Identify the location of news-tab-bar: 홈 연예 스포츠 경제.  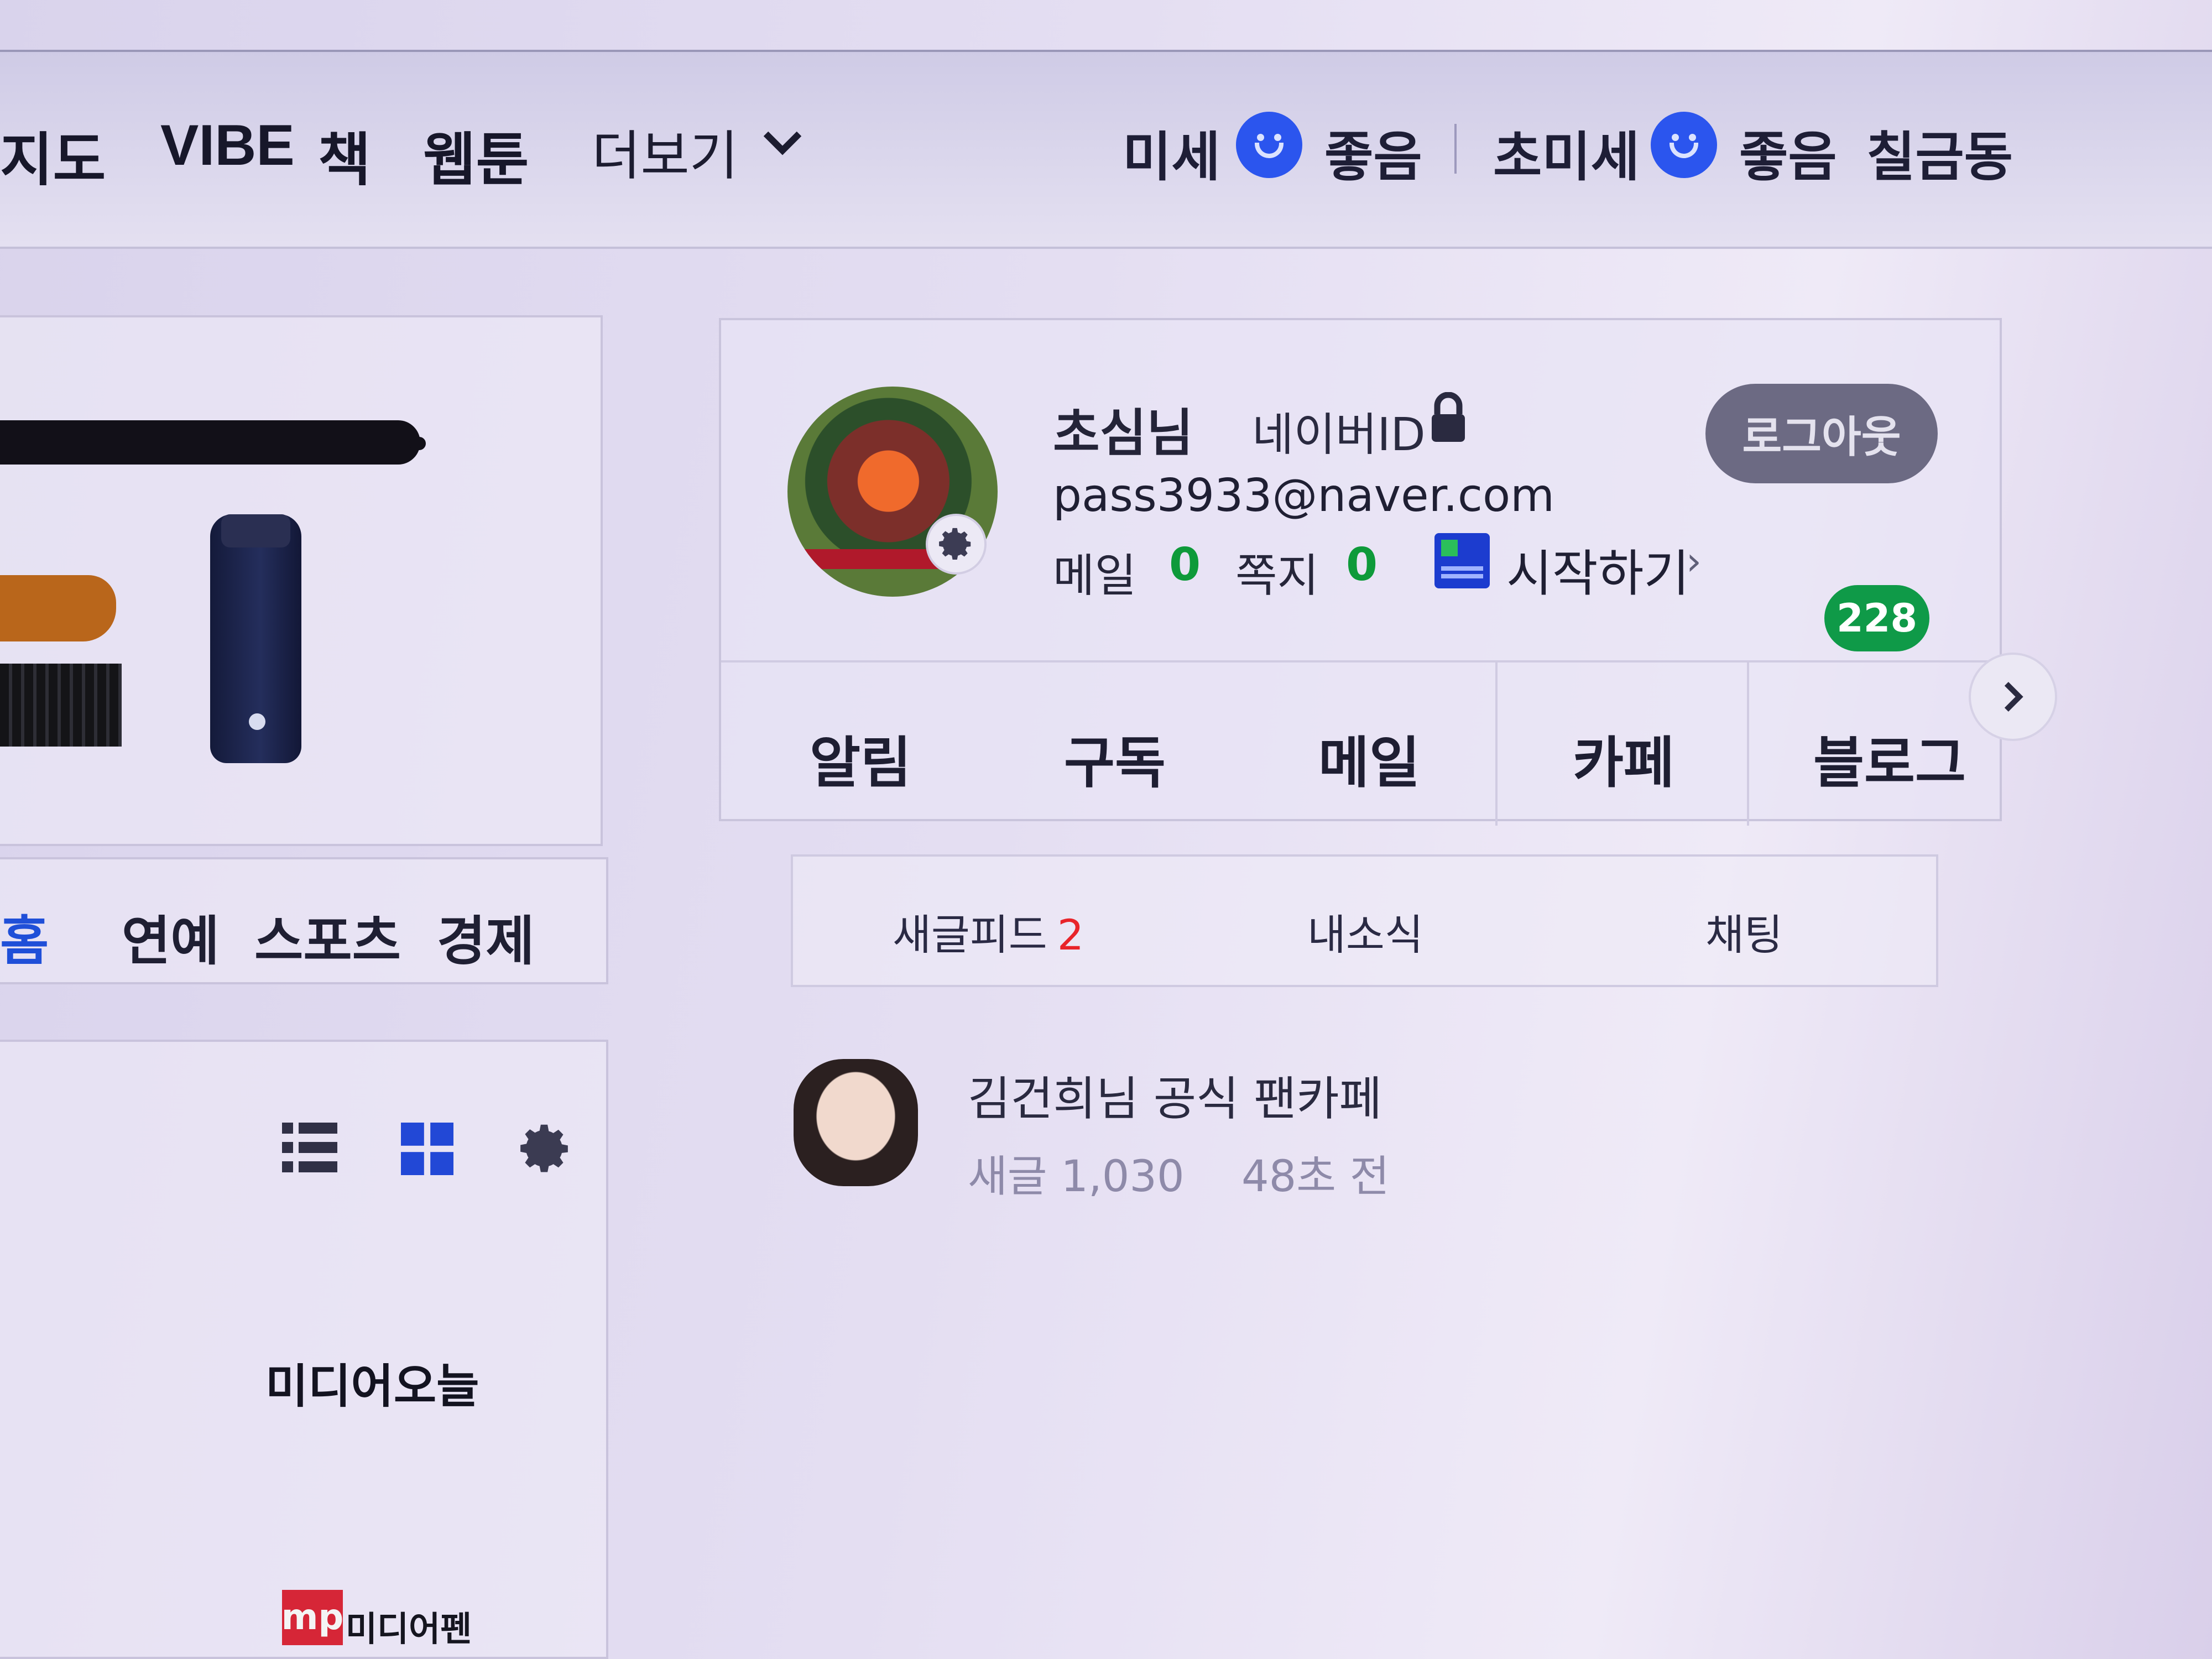
(304, 921).